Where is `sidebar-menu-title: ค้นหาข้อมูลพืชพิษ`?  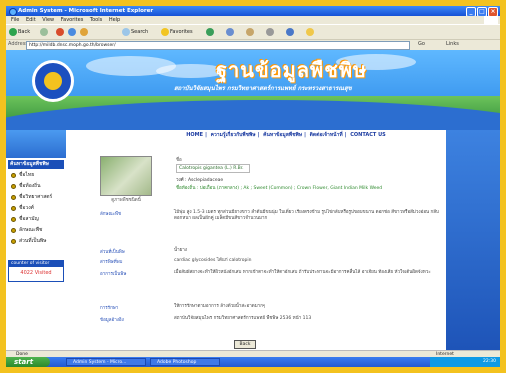 sidebar-menu-title: ค้นหาข้อมูลพืชพิษ is located at coordinates (36, 164).